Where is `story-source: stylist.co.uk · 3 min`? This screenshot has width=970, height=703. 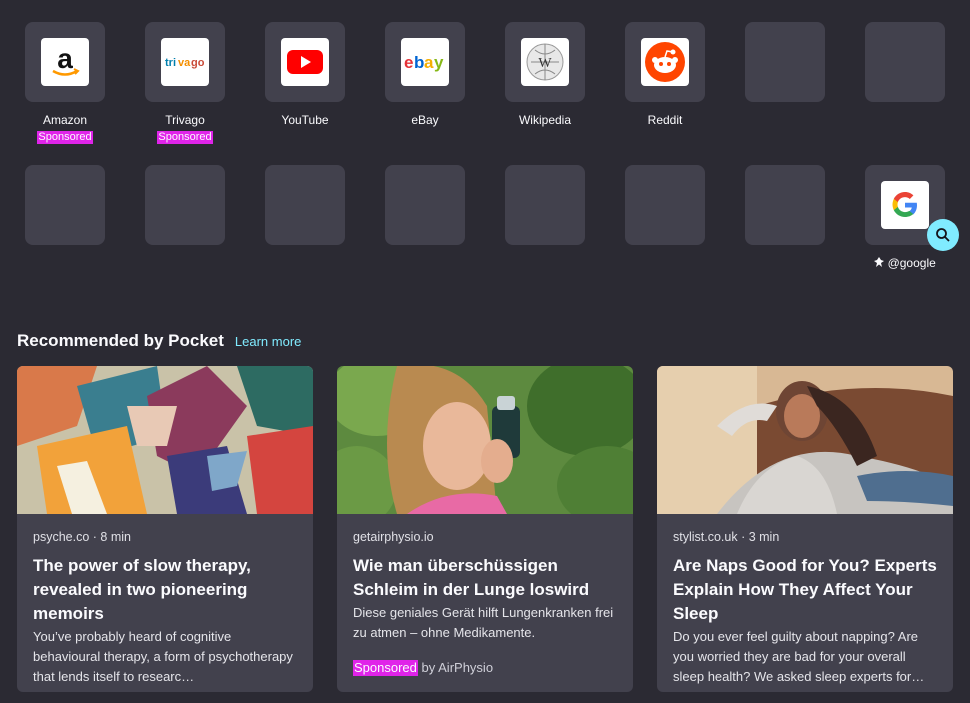
story-source: stylist.co.uk · 3 min is located at coordinates (726, 537).